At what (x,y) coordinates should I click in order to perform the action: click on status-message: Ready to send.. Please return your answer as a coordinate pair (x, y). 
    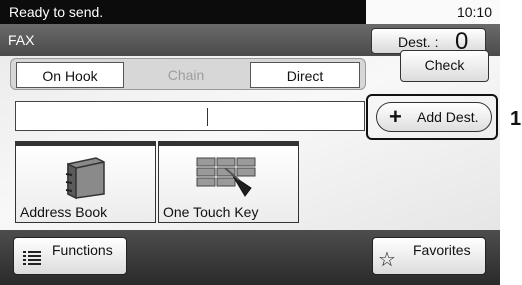
    Looking at the image, I should click on (56, 12).